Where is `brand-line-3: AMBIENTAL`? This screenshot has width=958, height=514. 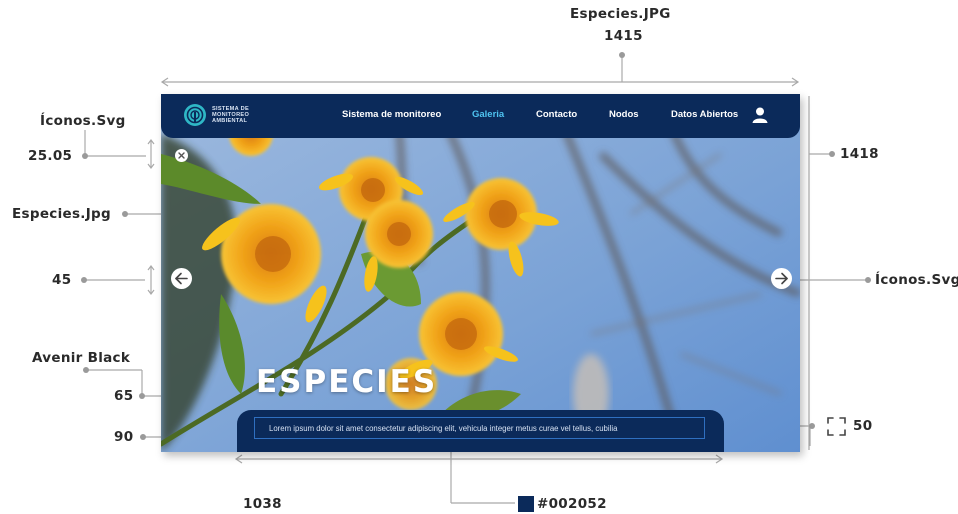 brand-line-3: AMBIENTAL is located at coordinates (230, 121).